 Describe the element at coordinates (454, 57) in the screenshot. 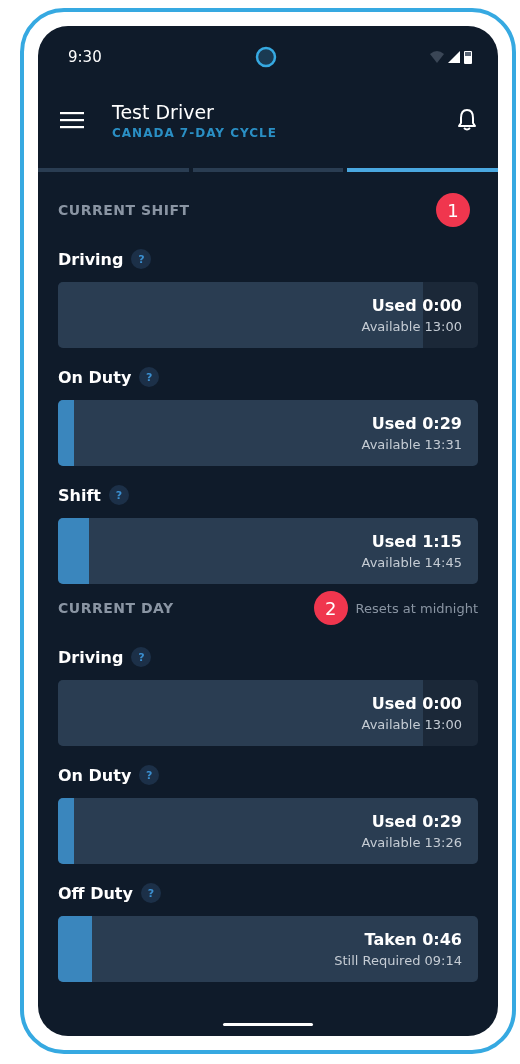

I see `signal-icon` at that location.